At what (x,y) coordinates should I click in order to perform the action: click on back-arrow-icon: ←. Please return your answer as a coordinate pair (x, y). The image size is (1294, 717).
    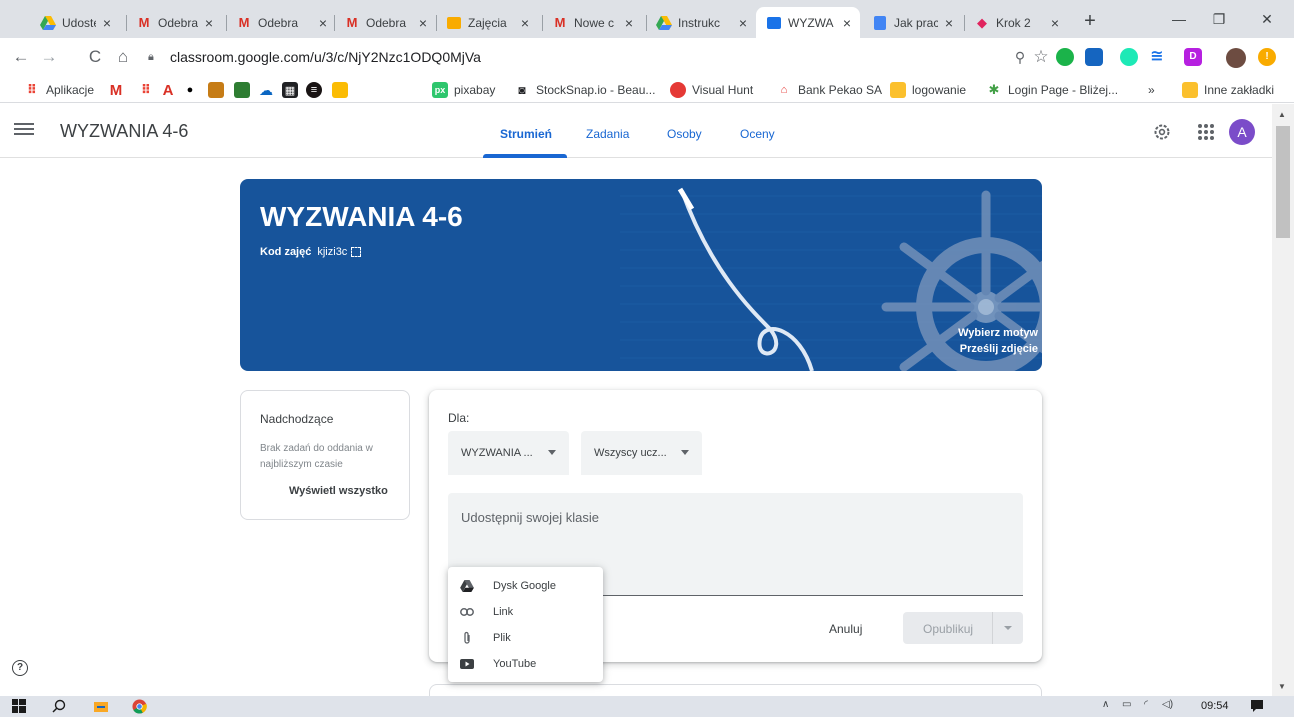
    Looking at the image, I should click on (21, 57).